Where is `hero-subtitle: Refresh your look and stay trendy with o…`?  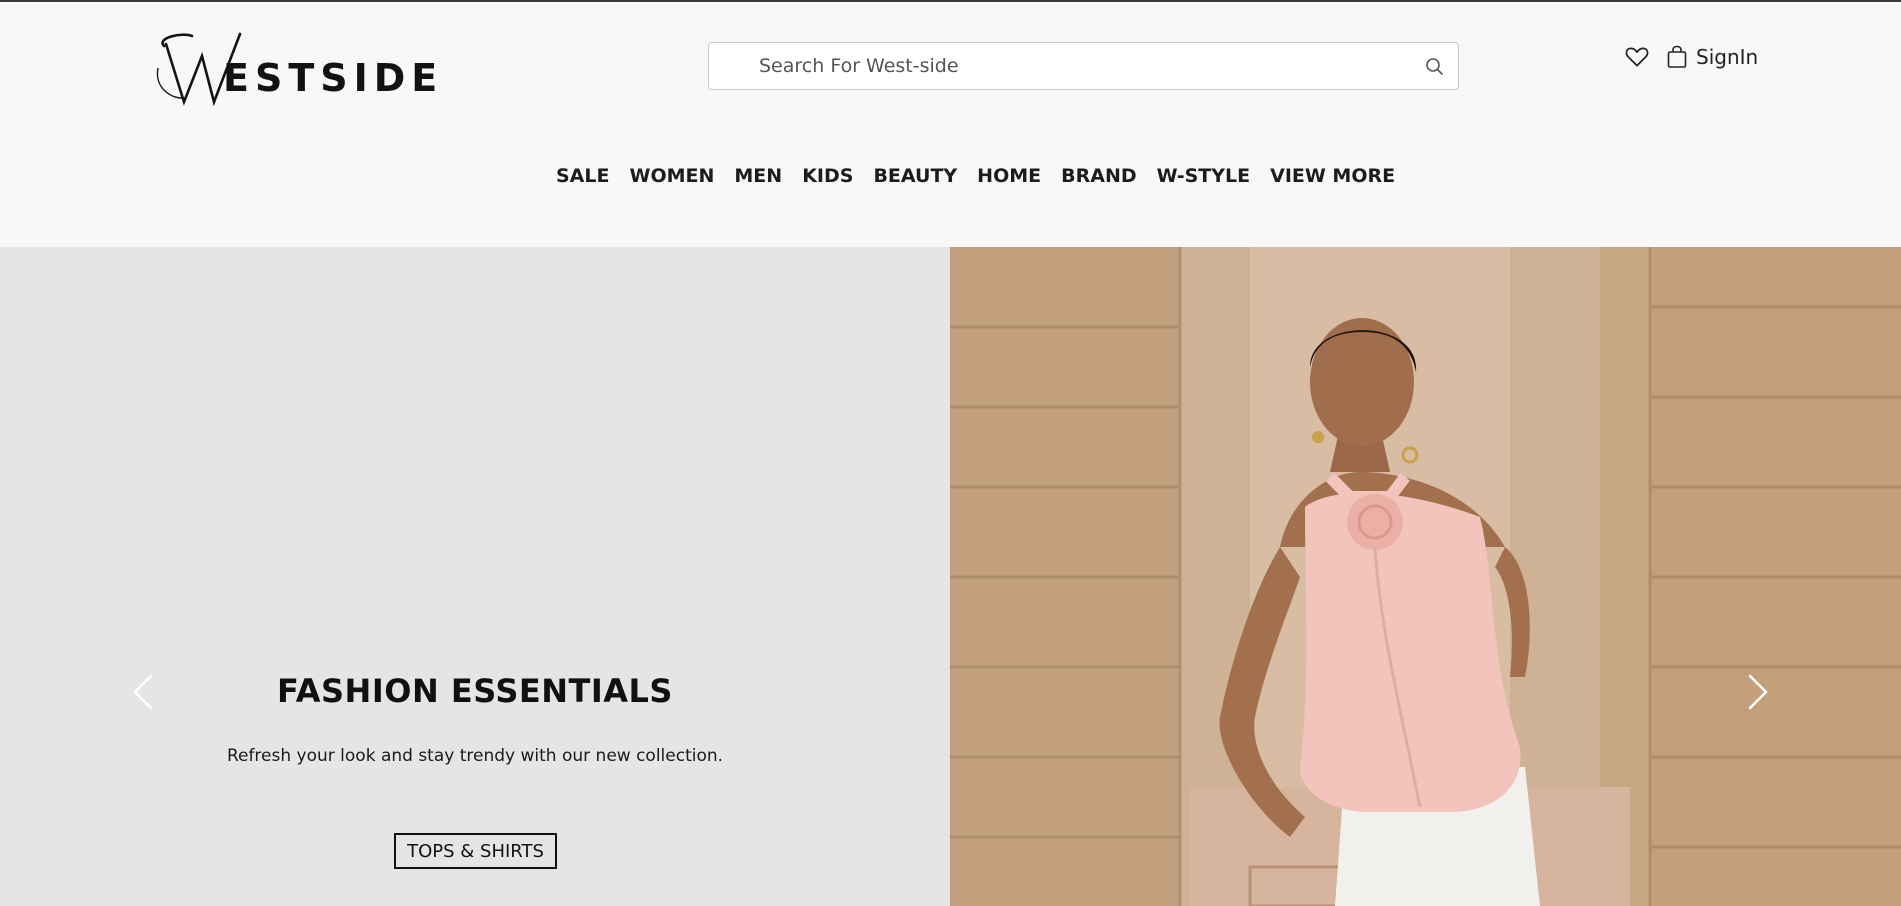 hero-subtitle: Refresh your look and stay trendy with o… is located at coordinates (475, 756).